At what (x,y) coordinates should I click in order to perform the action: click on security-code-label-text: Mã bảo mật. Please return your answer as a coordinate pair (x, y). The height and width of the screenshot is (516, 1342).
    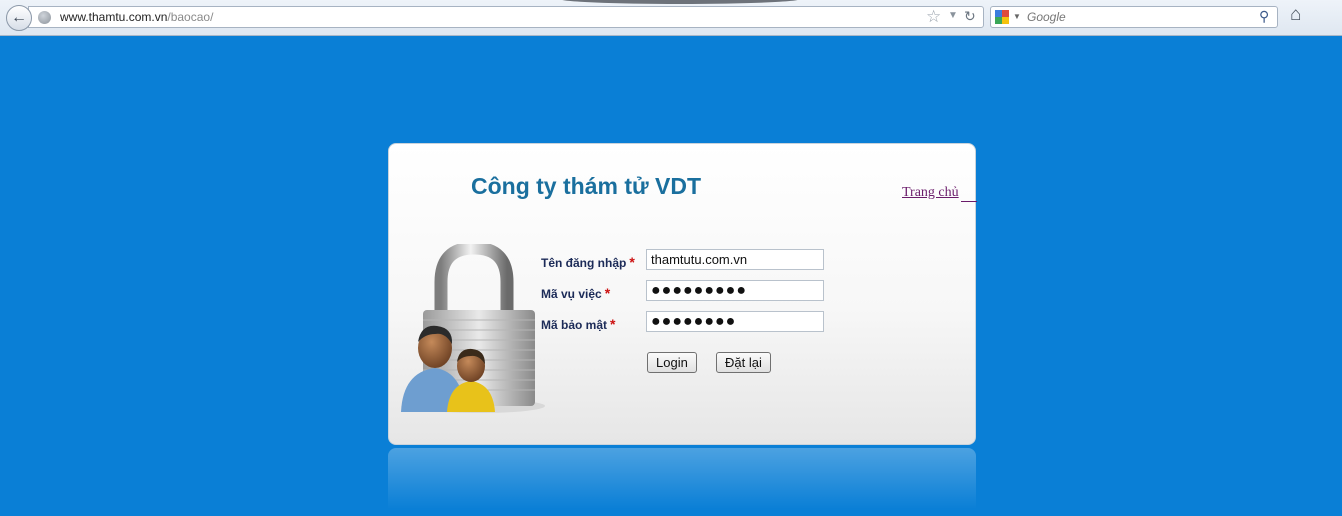
    Looking at the image, I should click on (574, 325).